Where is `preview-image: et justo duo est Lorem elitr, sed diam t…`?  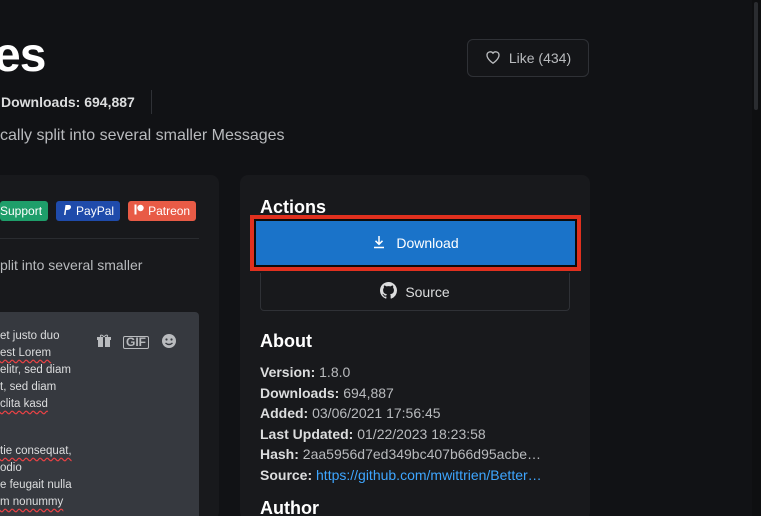
preview-image: et justo duo est Lorem elitr, sed diam t… is located at coordinates (99, 414).